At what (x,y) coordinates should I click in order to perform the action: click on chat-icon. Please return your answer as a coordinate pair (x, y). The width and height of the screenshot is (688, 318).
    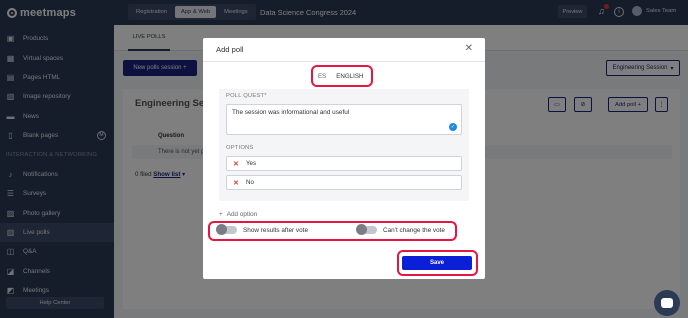
    Looking at the image, I should click on (667, 303).